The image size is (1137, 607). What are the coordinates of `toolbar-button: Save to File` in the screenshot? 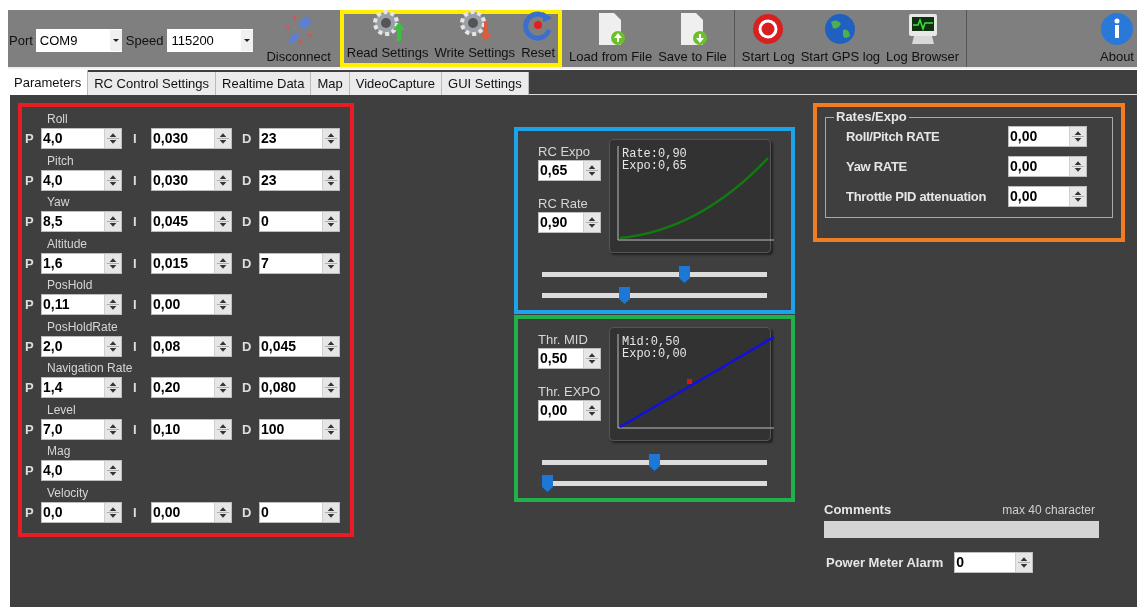 It's located at (692, 38).